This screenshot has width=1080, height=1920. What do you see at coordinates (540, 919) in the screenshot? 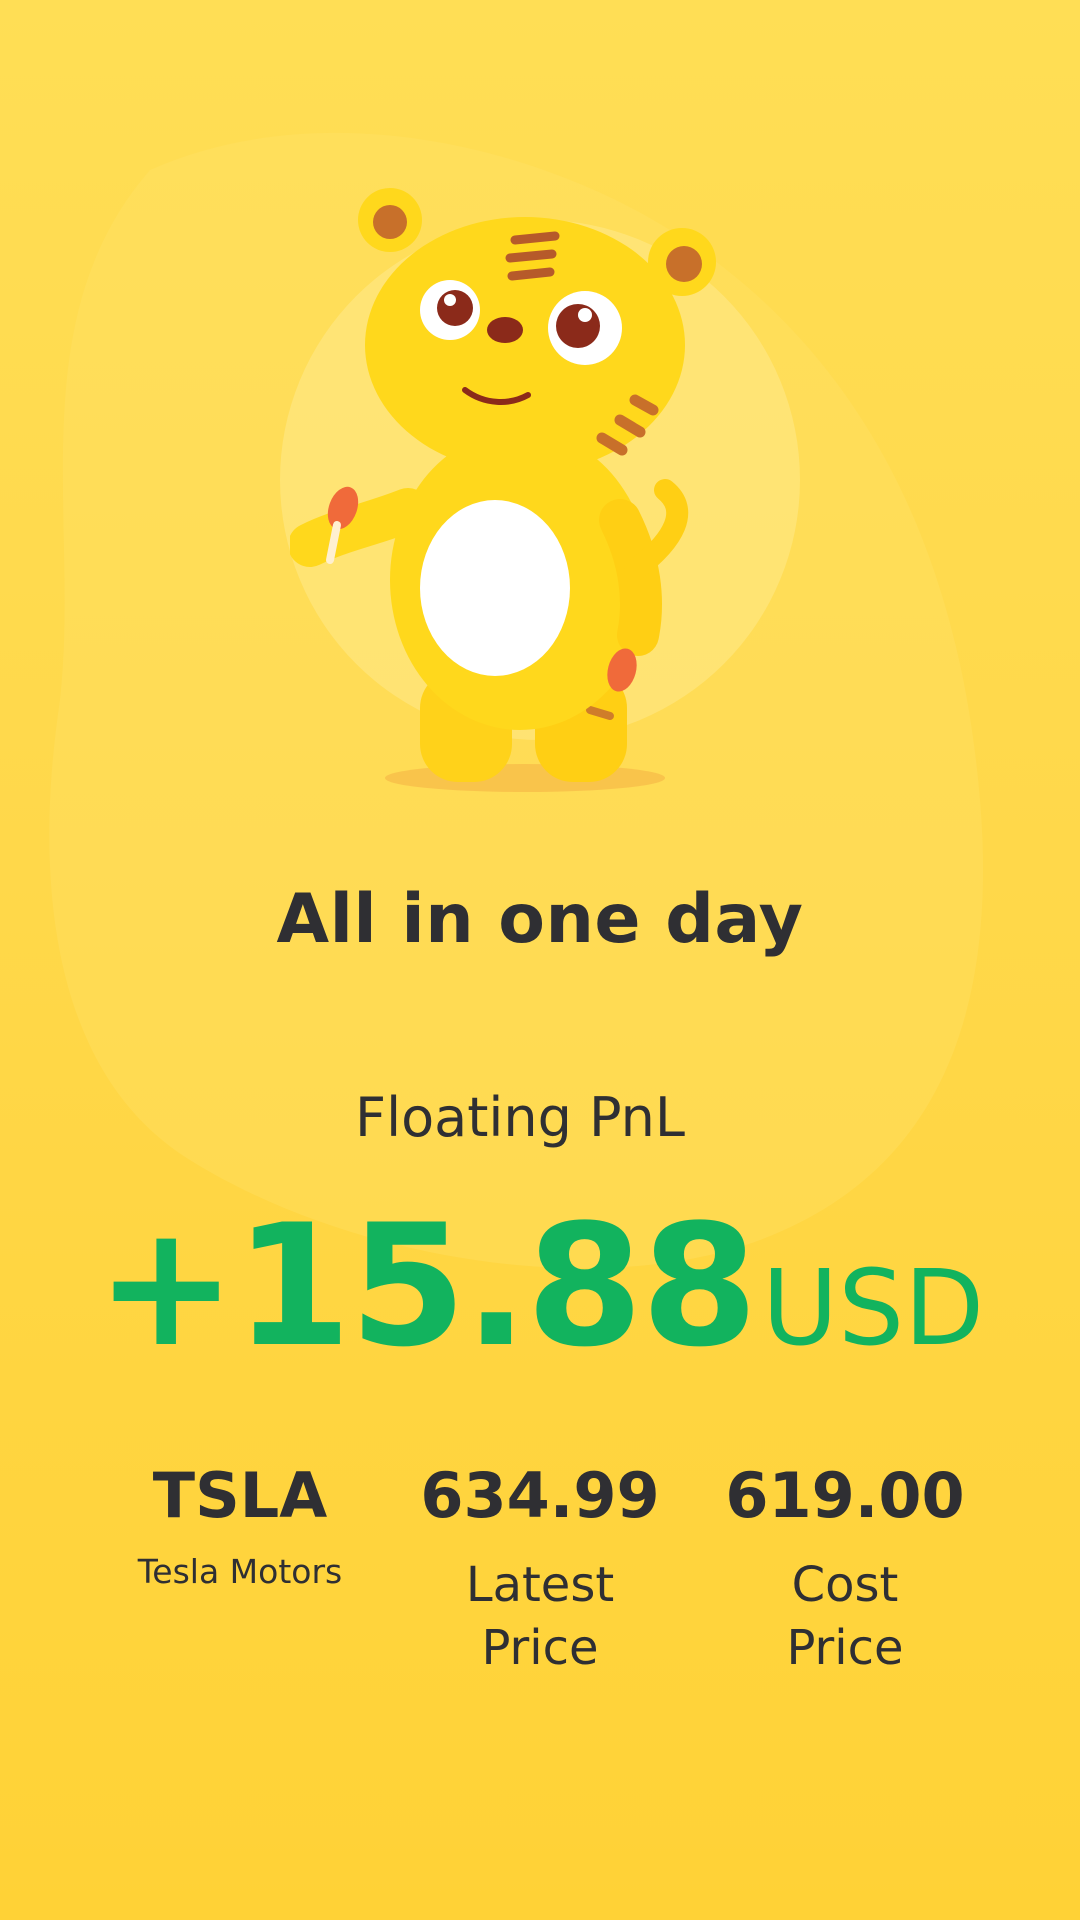
I see `headline: All in one day` at bounding box center [540, 919].